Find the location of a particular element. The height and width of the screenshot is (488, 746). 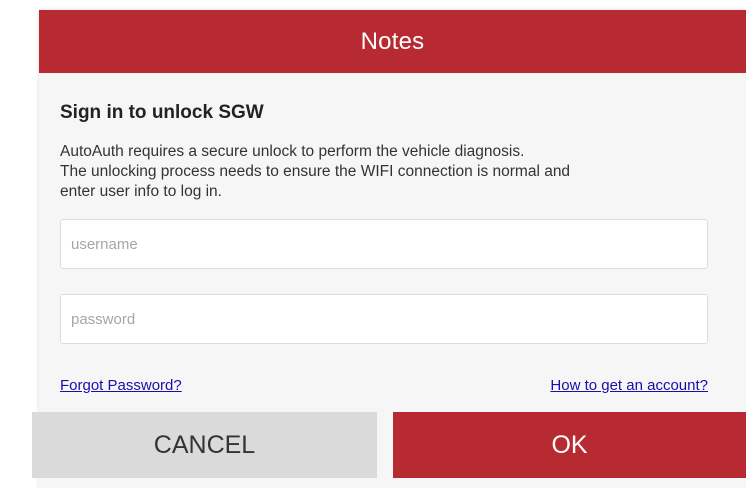

sign-in-heading: Sign in to unlock SGW is located at coordinates (162, 112).